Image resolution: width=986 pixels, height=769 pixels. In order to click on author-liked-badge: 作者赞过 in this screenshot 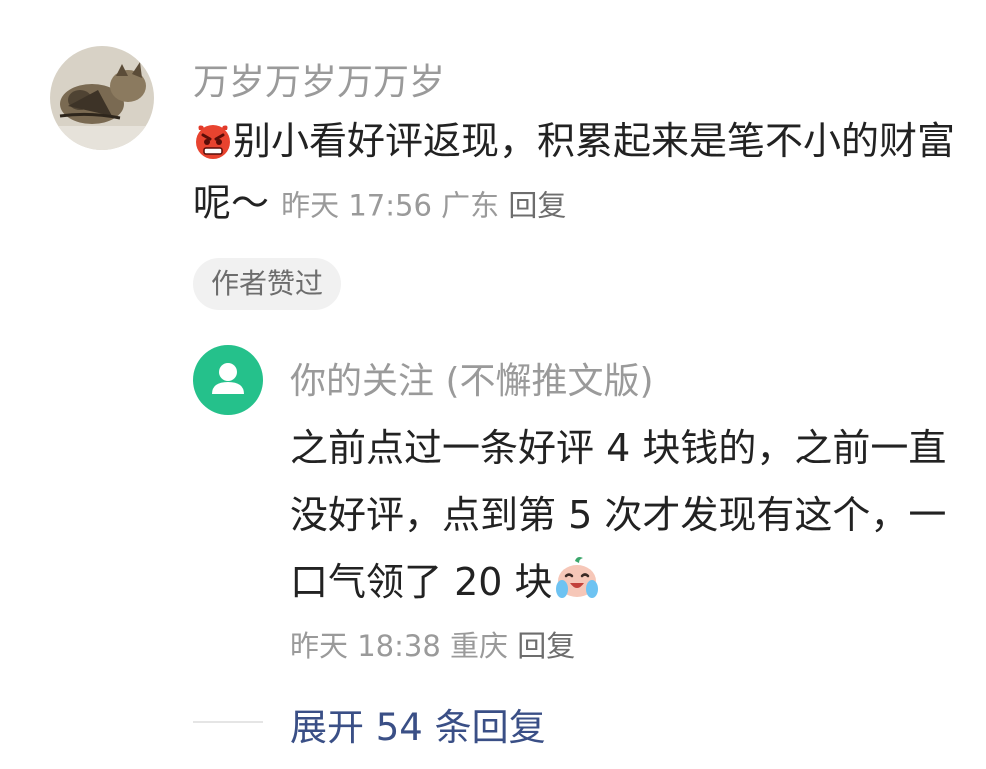, I will do `click(267, 284)`.